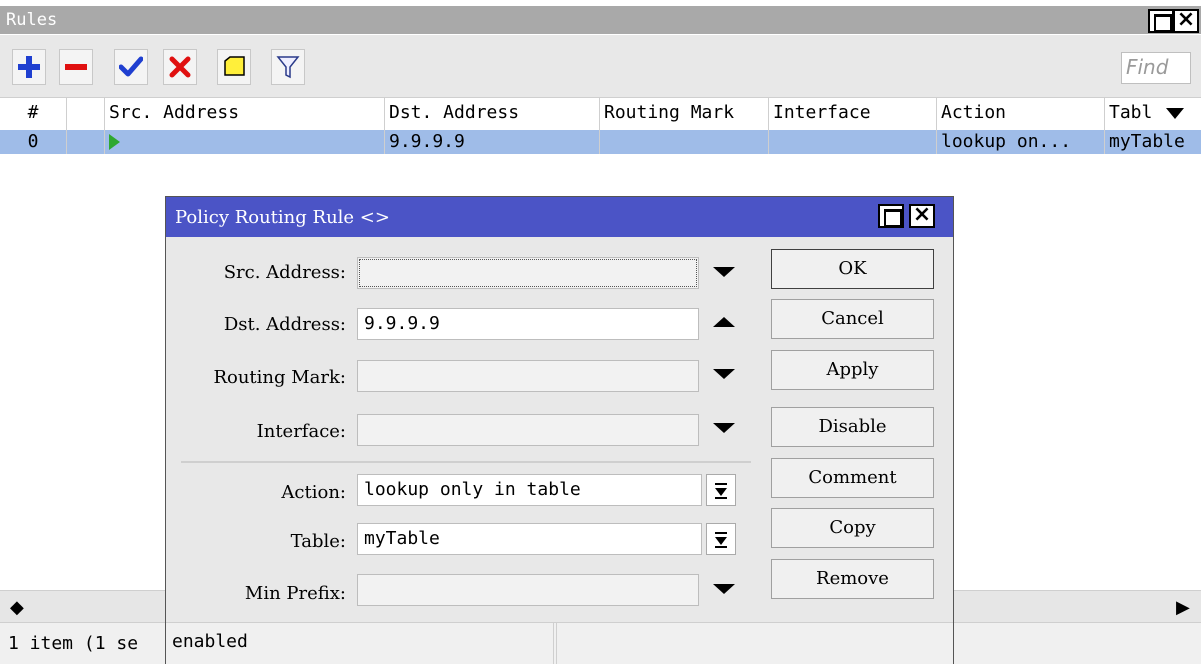 Image resolution: width=1201 pixels, height=664 pixels. What do you see at coordinates (724, 428) in the screenshot?
I see `interface-dropdown-icon` at bounding box center [724, 428].